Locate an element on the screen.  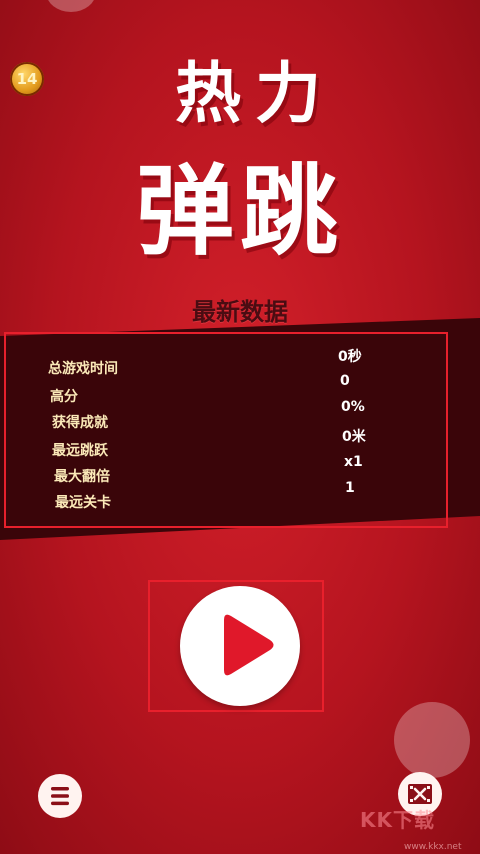
stat-value: 1 is located at coordinates (350, 488).